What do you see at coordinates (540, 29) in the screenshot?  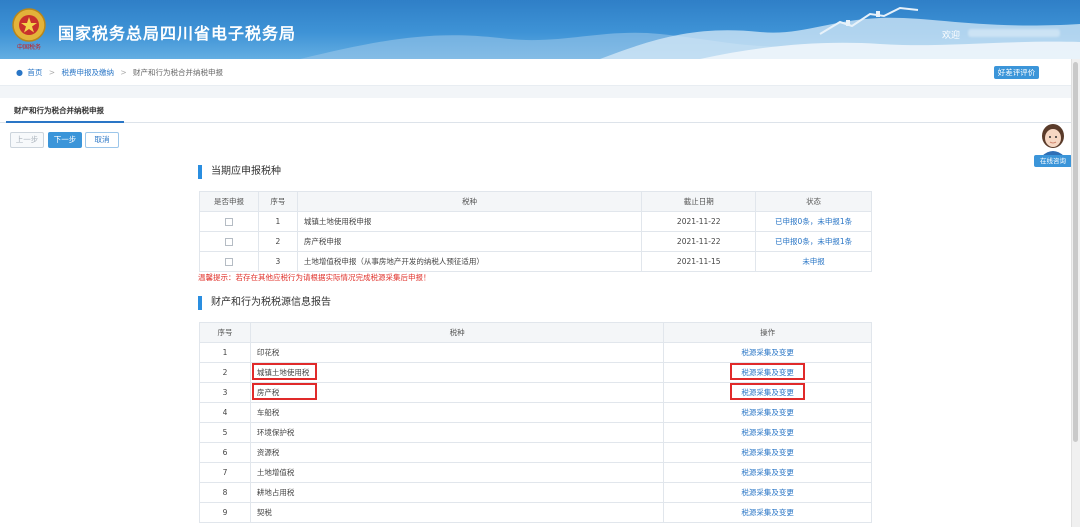 I see `header-banner: 中国税务 国家税务总局四川省电子税务局 欢迎` at bounding box center [540, 29].